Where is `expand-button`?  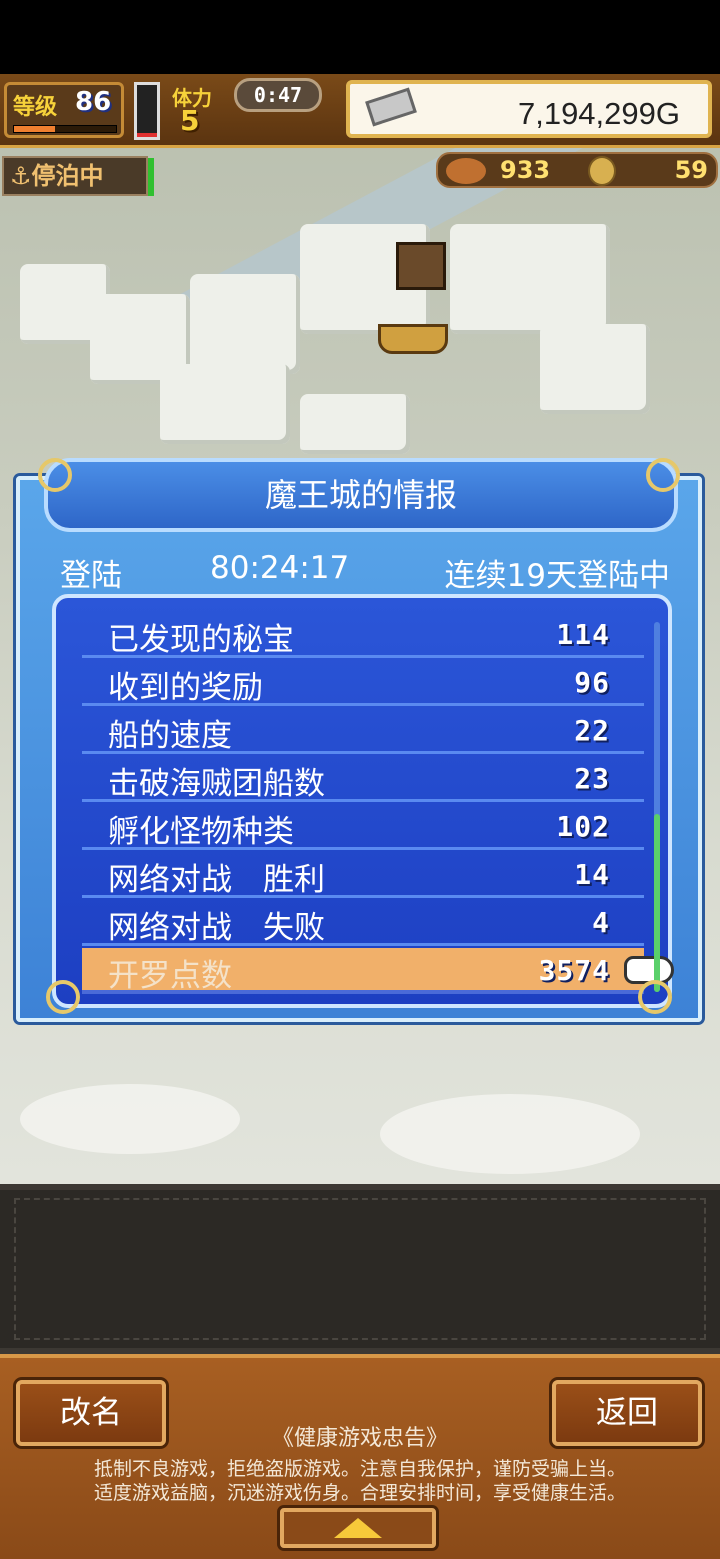
expand-button is located at coordinates (358, 1528).